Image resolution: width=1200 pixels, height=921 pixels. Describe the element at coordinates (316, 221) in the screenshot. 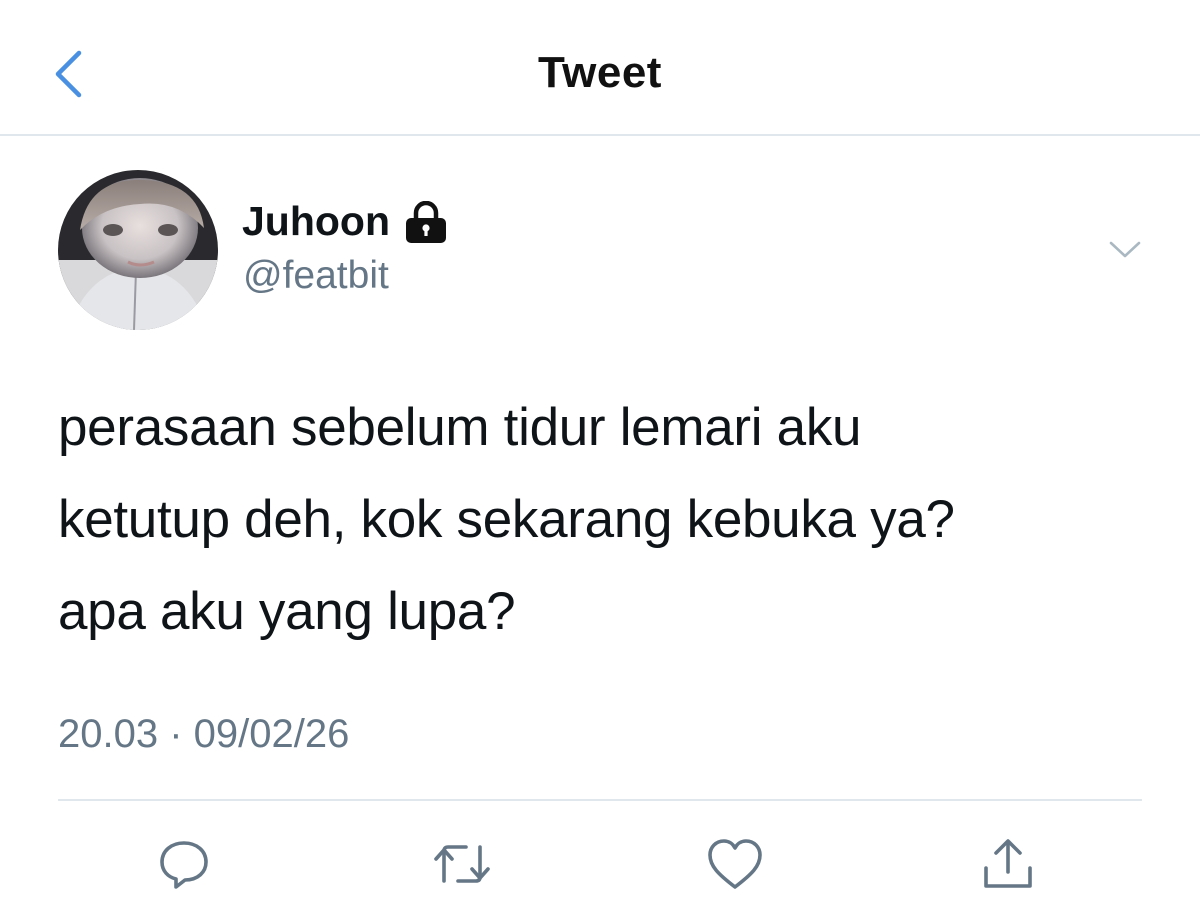

I see `display-name: Juhoon` at that location.